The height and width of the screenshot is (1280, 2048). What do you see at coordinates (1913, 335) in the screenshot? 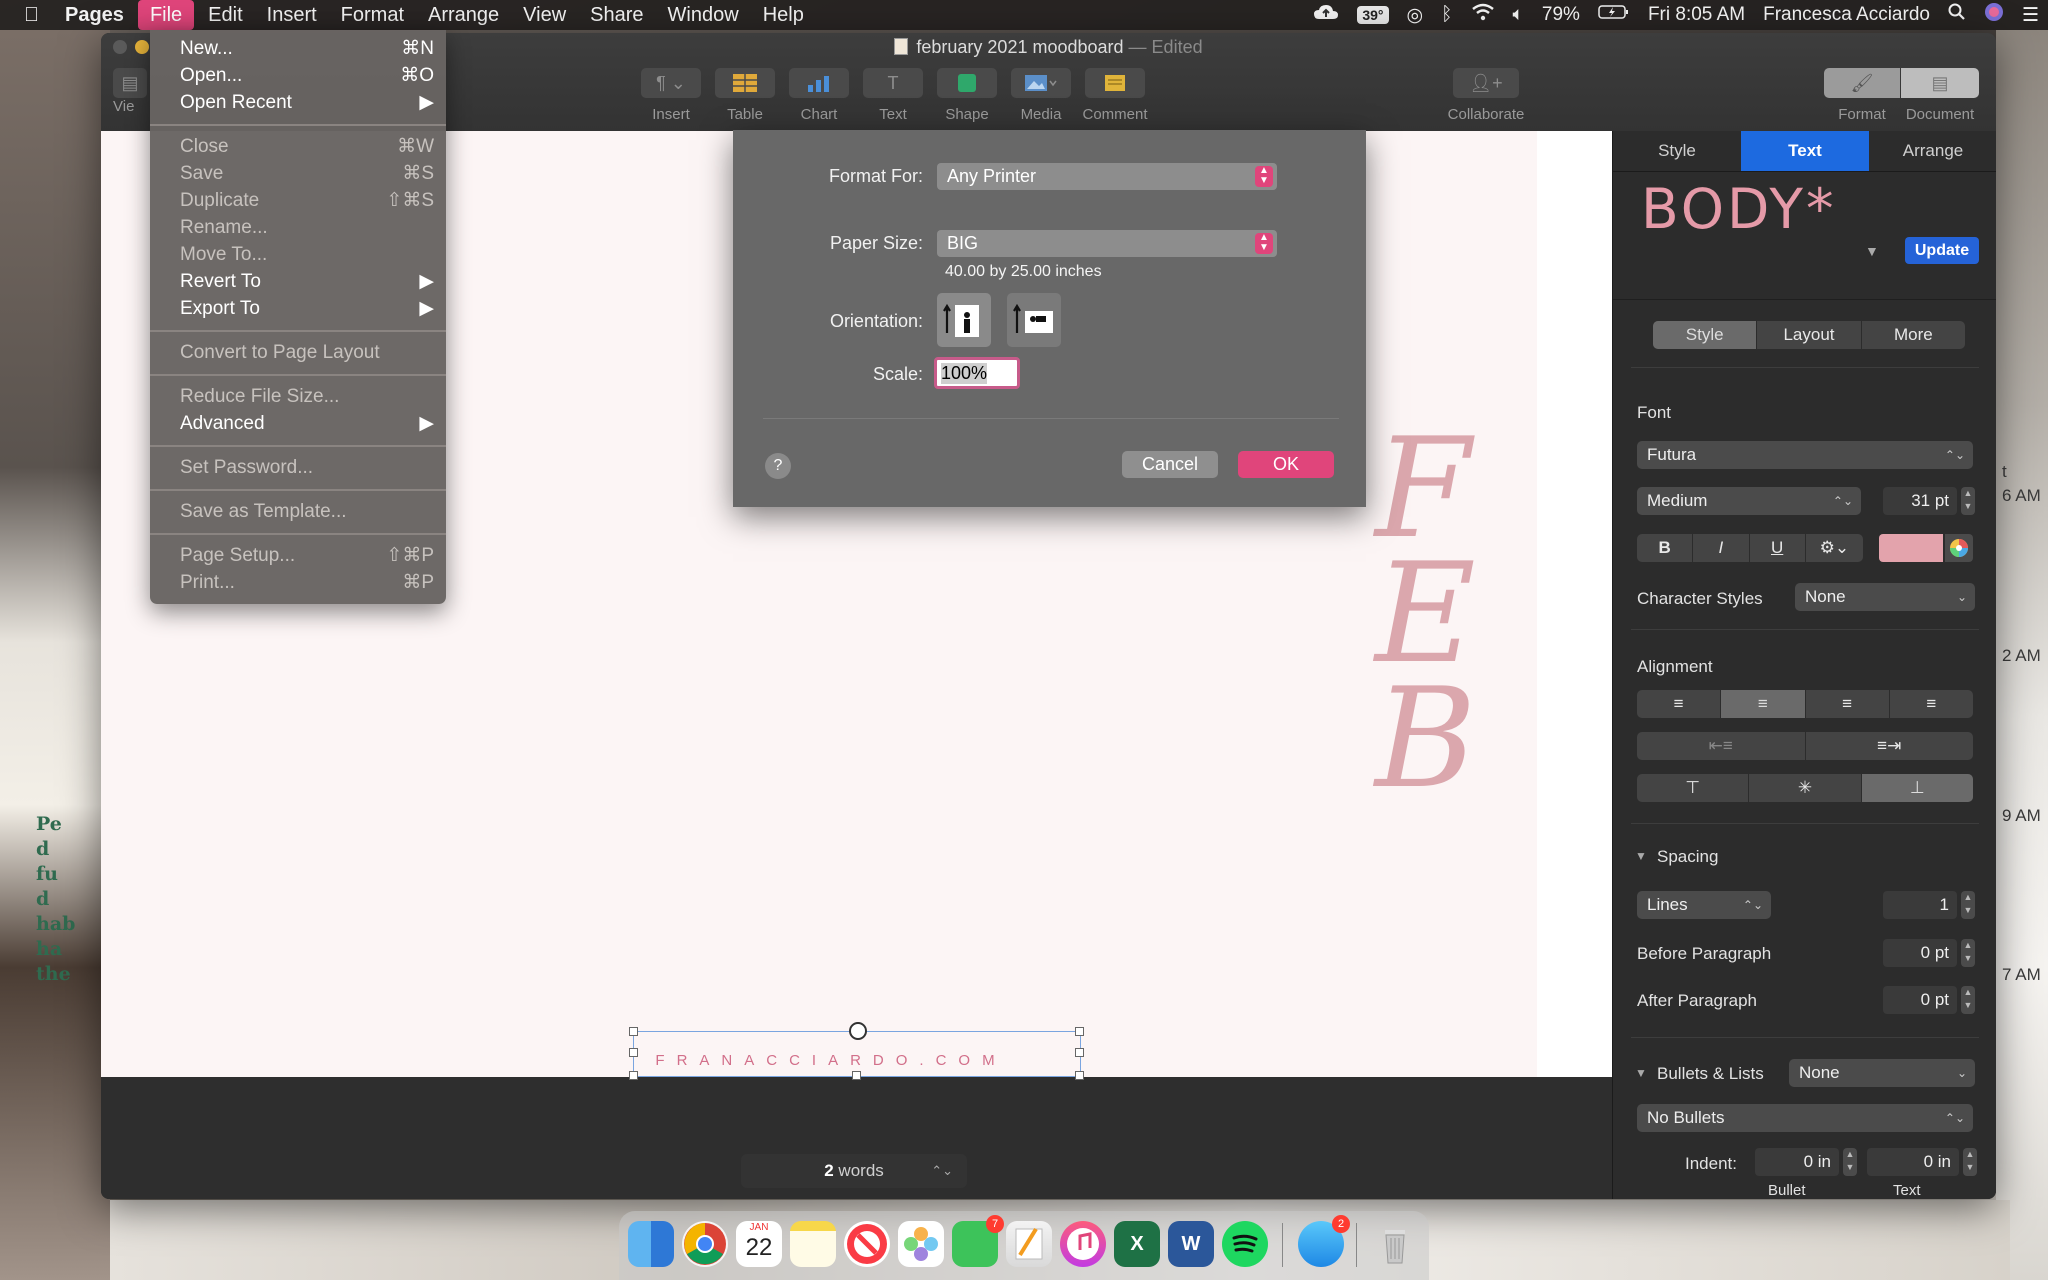
I see `subtab-more: More` at bounding box center [1913, 335].